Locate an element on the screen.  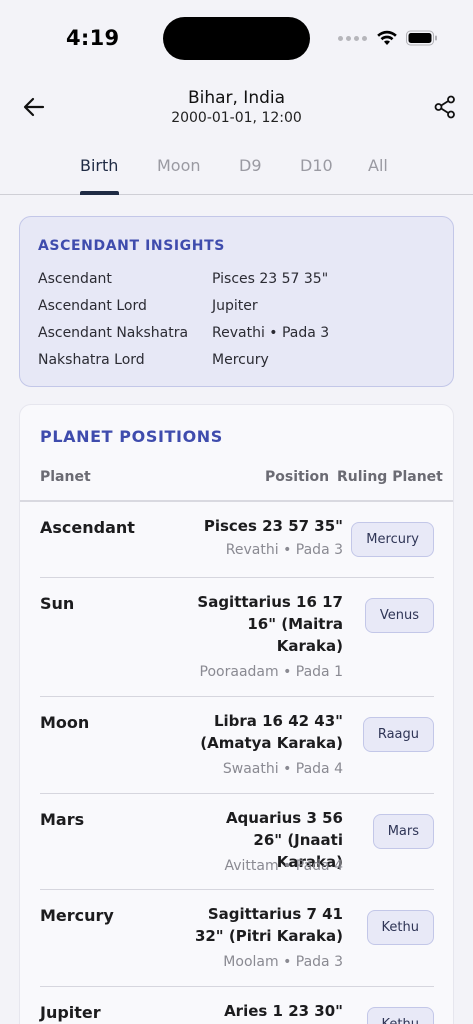
status-bar: 4:19 is located at coordinates (236, 39).